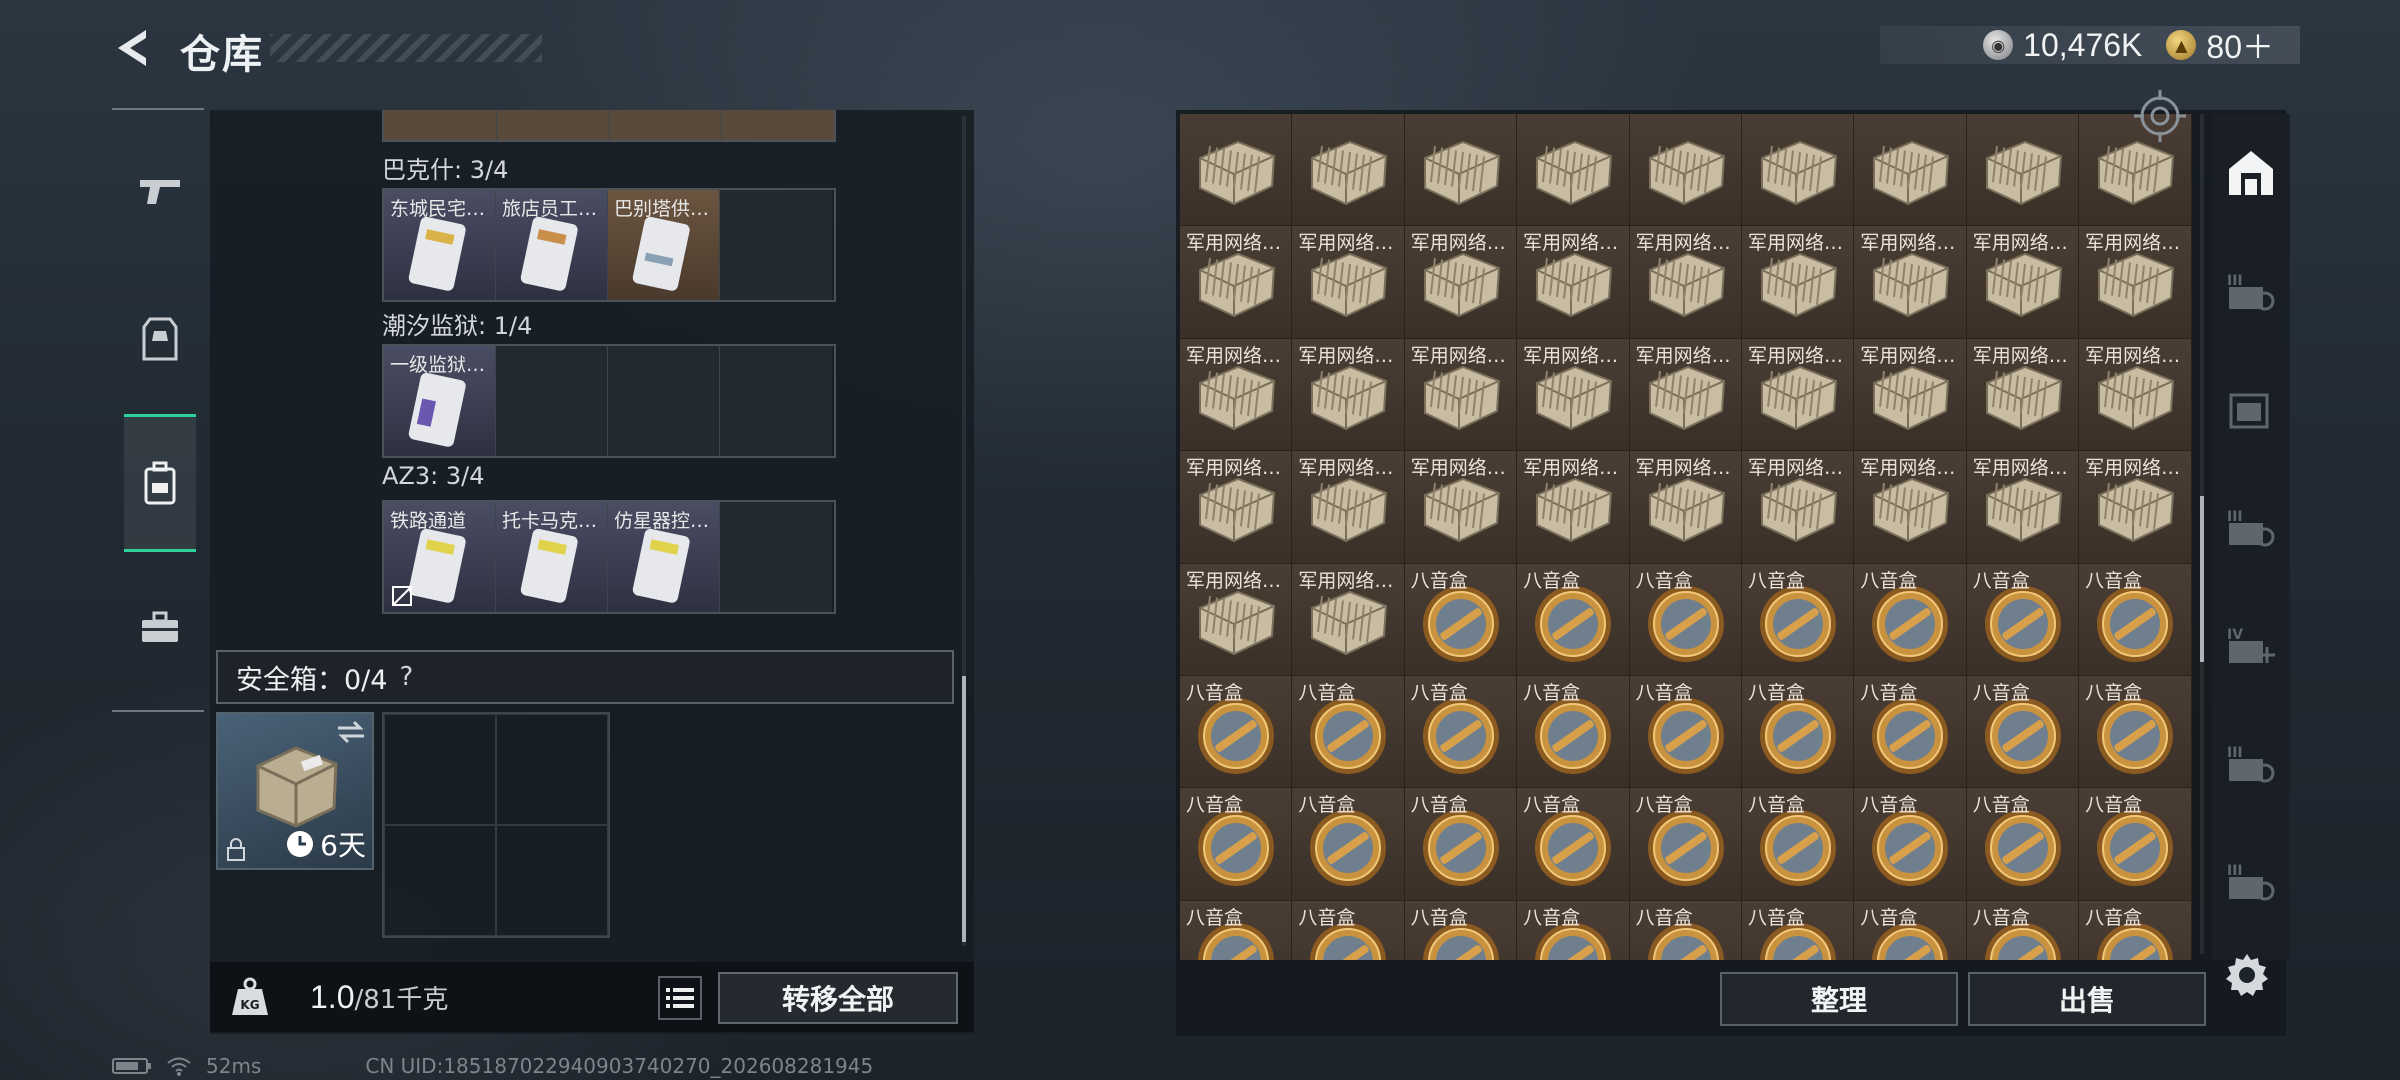 Image resolution: width=2400 pixels, height=1080 pixels. Describe the element at coordinates (2160, 116) in the screenshot. I see `target-icon` at that location.